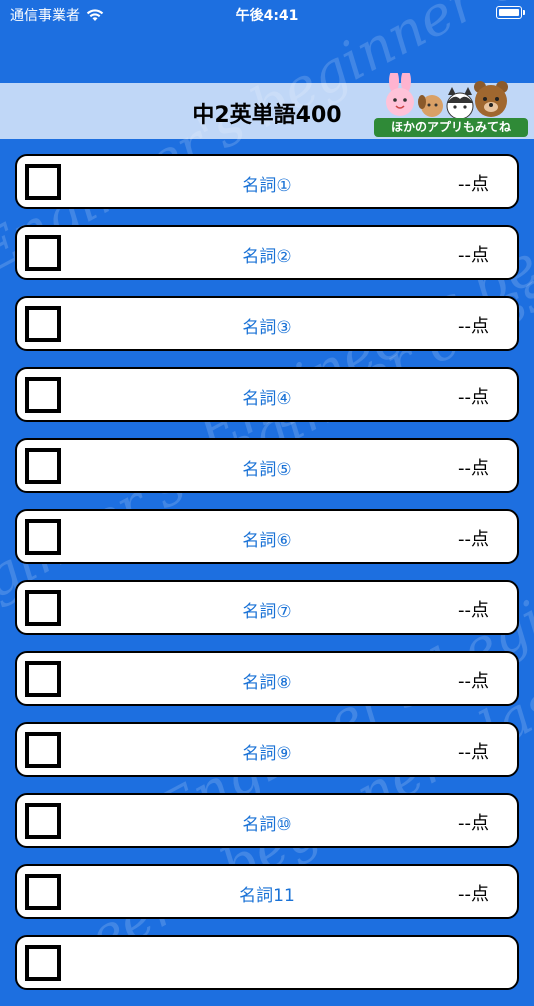  I want to click on list-item: 名詞② --点, so click(267, 252).